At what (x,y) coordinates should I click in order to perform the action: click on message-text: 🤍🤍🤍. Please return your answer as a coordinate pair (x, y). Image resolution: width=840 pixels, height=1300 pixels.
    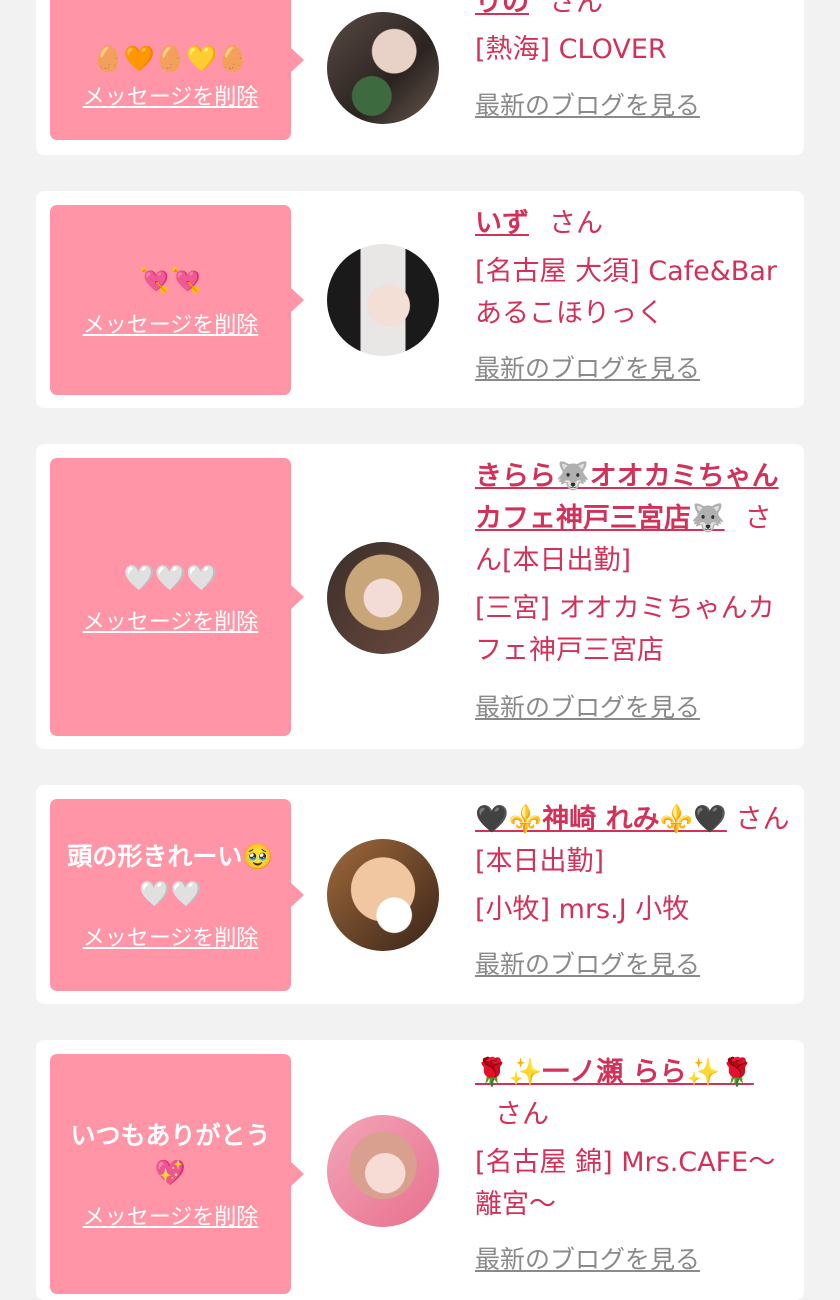
    Looking at the image, I should click on (170, 577).